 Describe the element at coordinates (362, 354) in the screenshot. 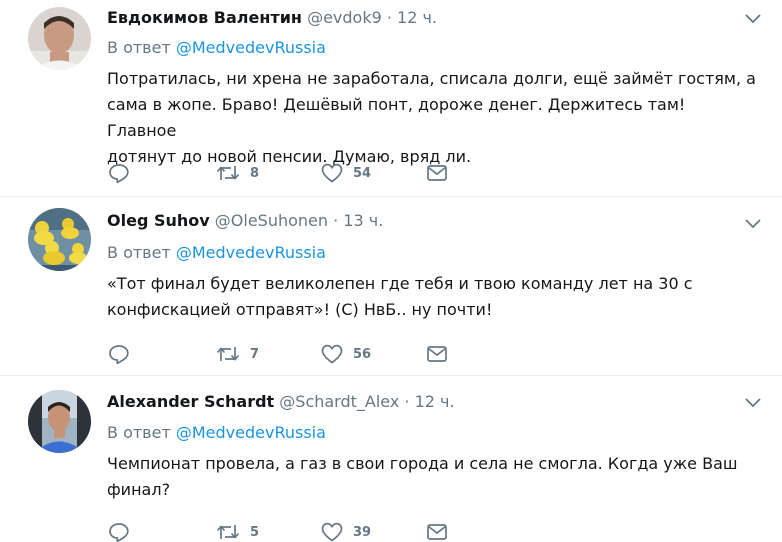

I see `like-count: 56` at that location.